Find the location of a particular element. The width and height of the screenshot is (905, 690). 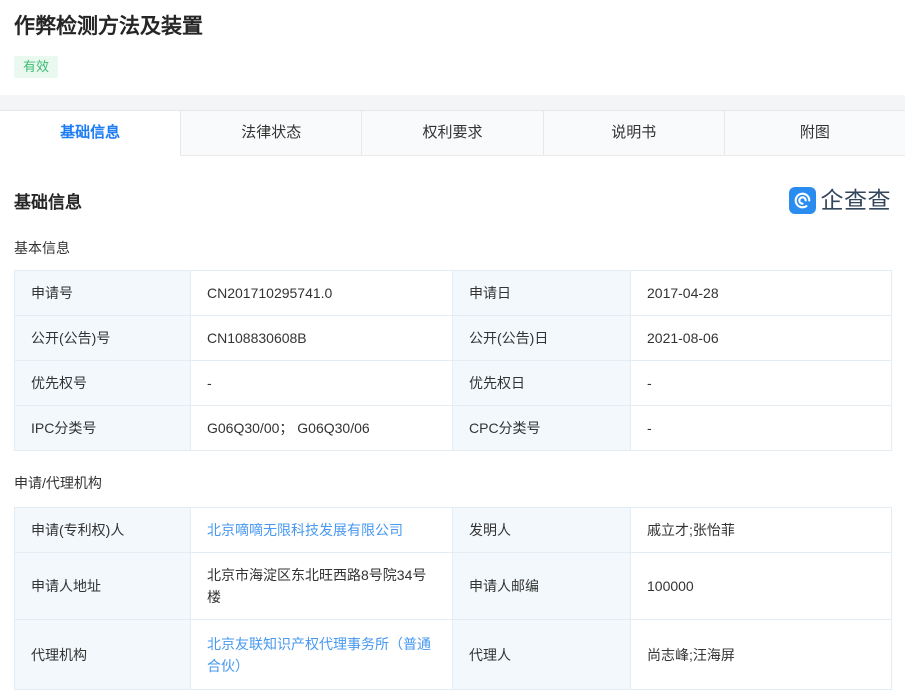

page-title: 作弊检测方法及装置 is located at coordinates (108, 26).